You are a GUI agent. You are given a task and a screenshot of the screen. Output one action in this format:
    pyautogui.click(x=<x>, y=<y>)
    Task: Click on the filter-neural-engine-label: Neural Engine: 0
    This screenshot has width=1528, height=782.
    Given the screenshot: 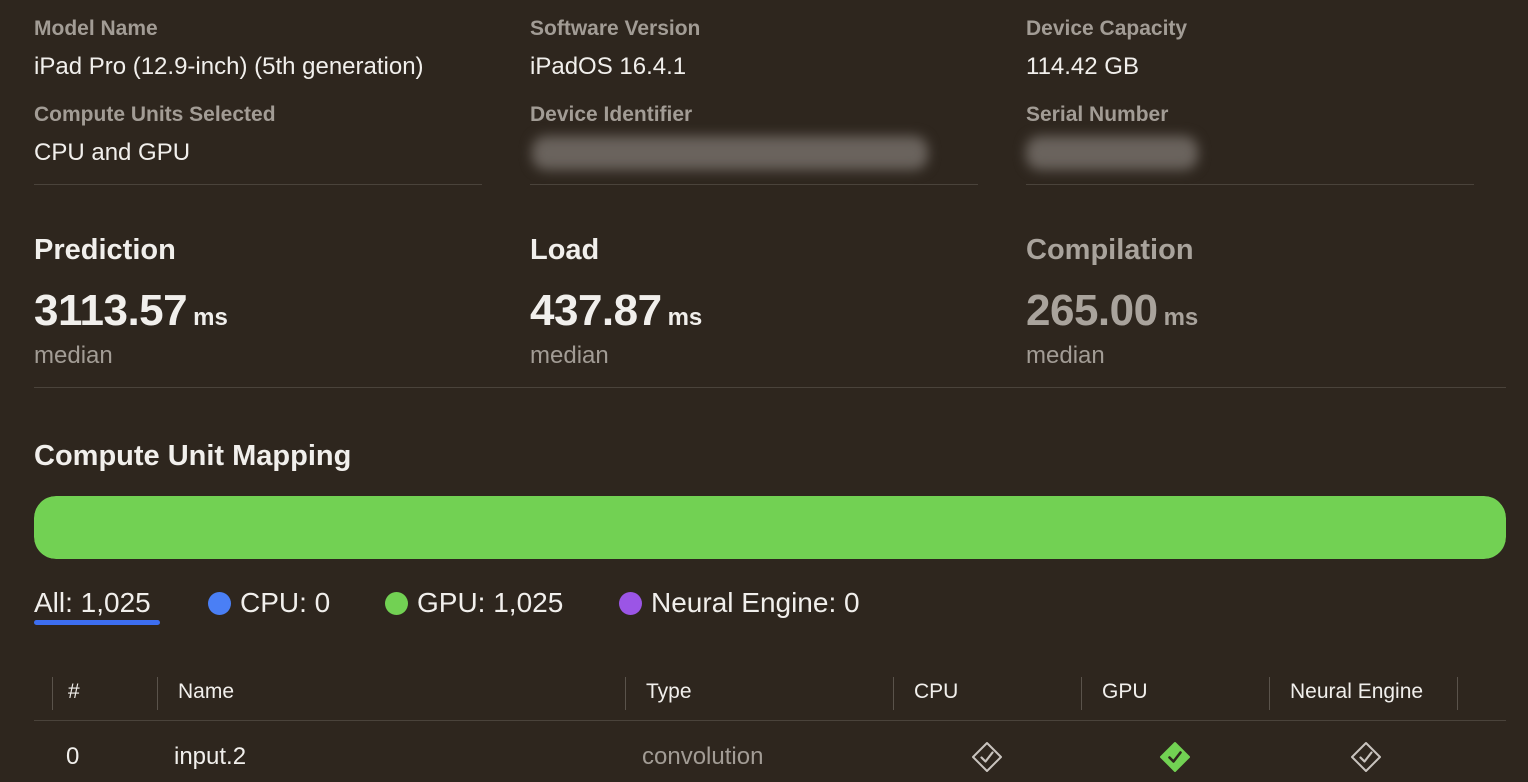 What is the action you would take?
    pyautogui.click(x=755, y=602)
    